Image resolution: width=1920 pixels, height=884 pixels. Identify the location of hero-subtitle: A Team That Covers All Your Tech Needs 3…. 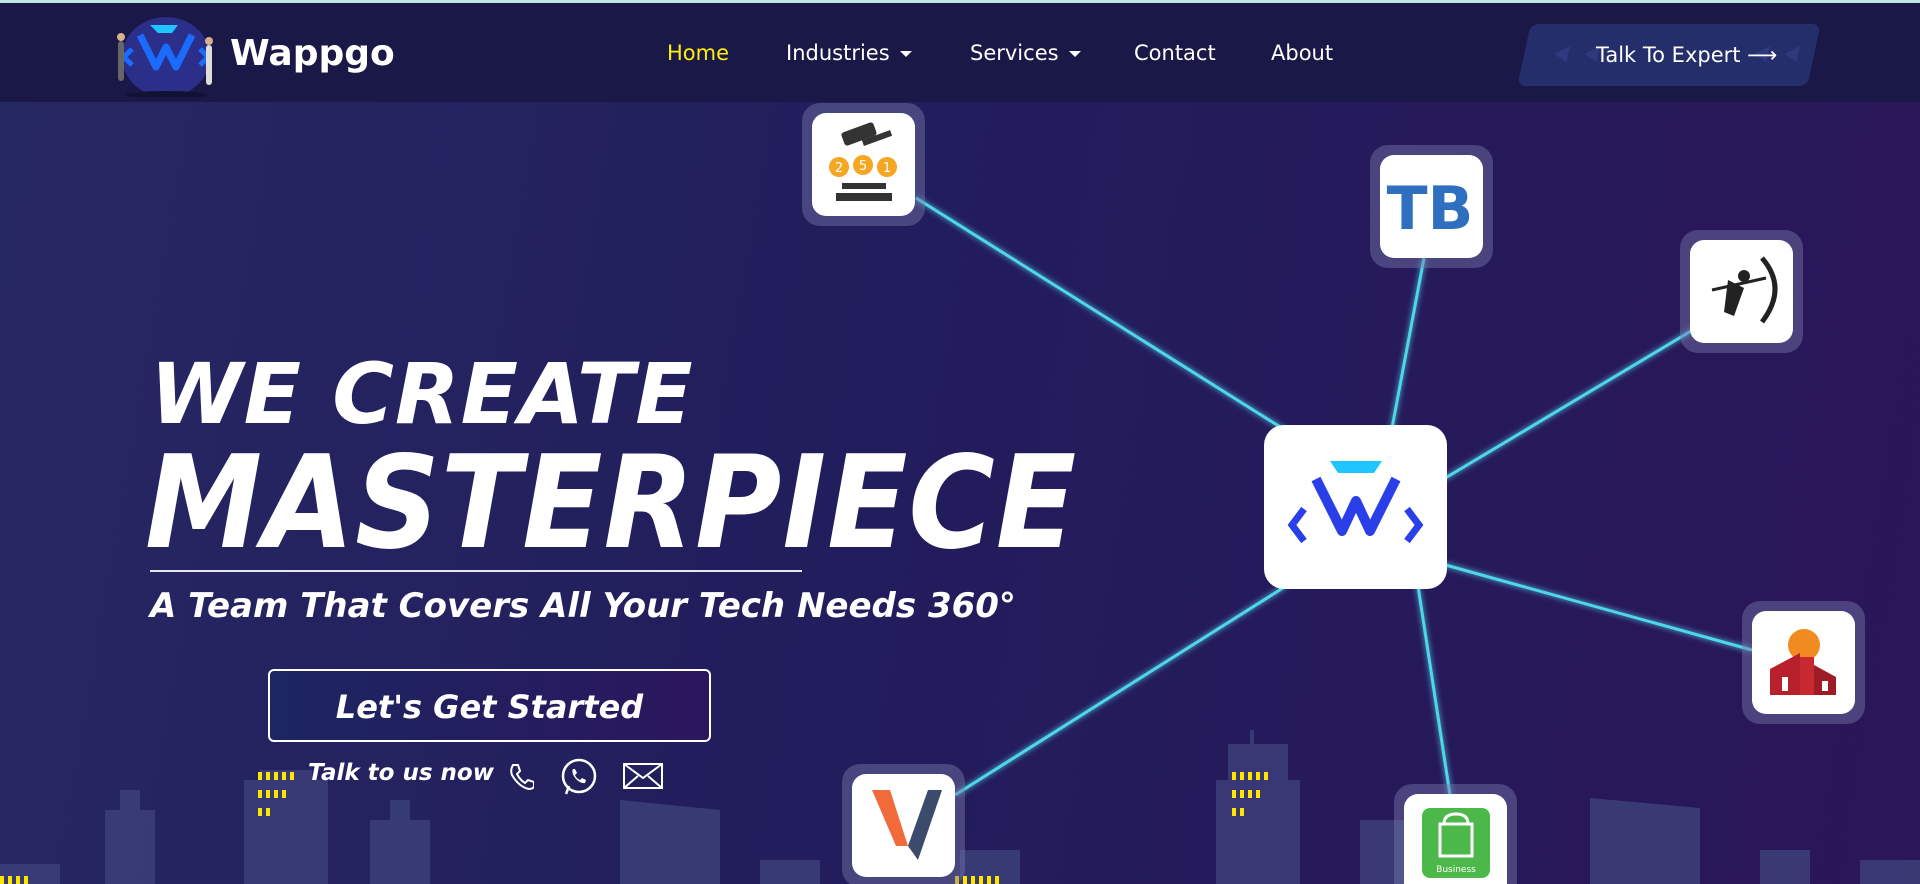
(583, 606).